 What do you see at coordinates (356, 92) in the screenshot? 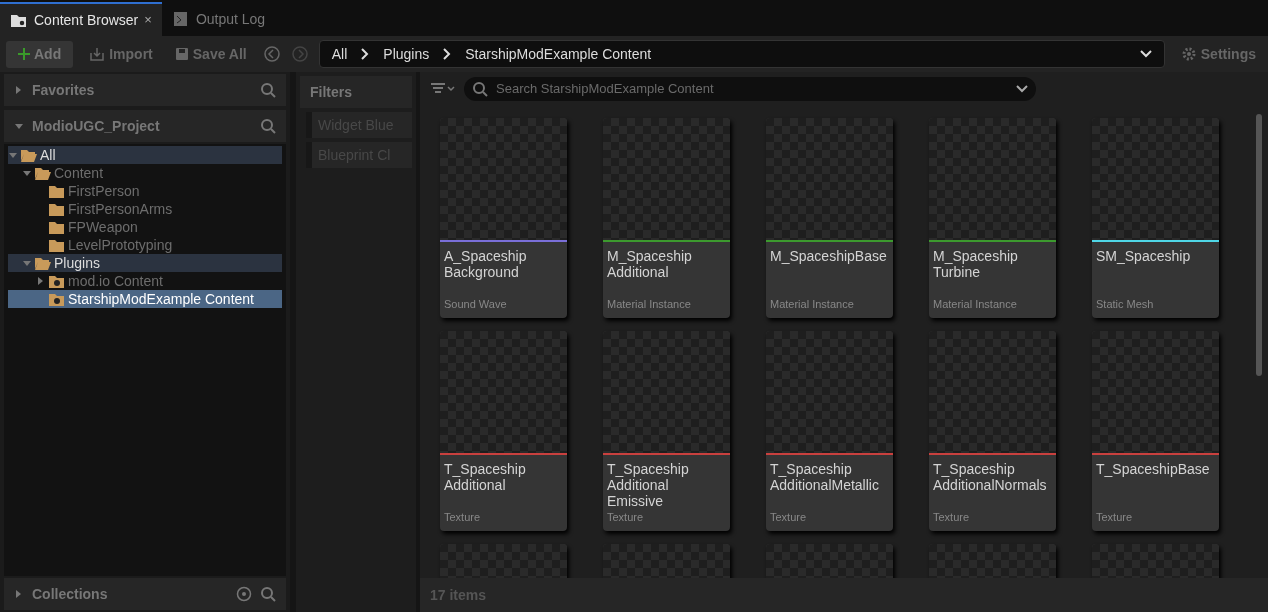
I see `filters-header: Filters` at bounding box center [356, 92].